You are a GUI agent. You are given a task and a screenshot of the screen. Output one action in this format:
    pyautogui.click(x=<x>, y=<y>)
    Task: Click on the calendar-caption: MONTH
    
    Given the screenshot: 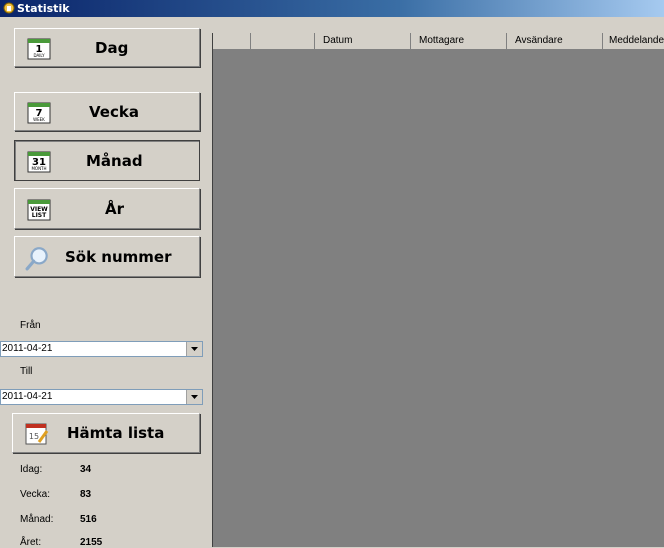 What is the action you would take?
    pyautogui.click(x=38, y=168)
    